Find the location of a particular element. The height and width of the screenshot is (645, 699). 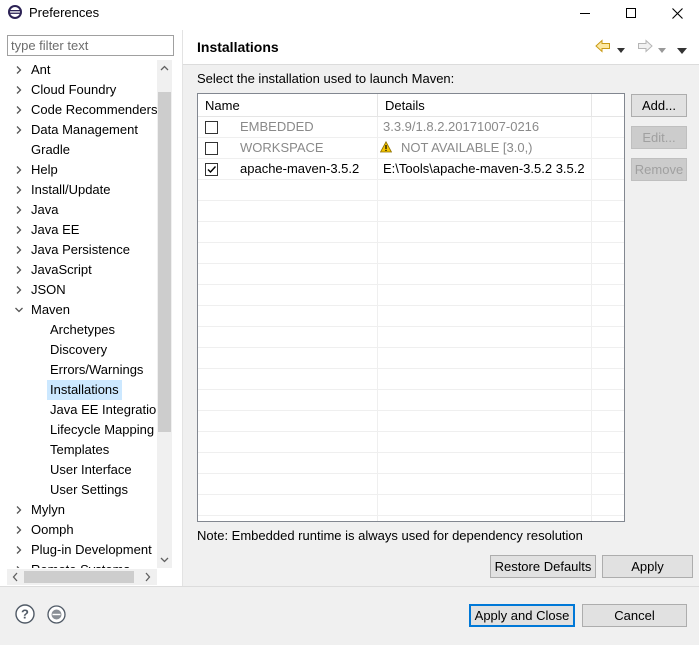

tree-item-label: Cloud Foundry is located at coordinates (74, 89).